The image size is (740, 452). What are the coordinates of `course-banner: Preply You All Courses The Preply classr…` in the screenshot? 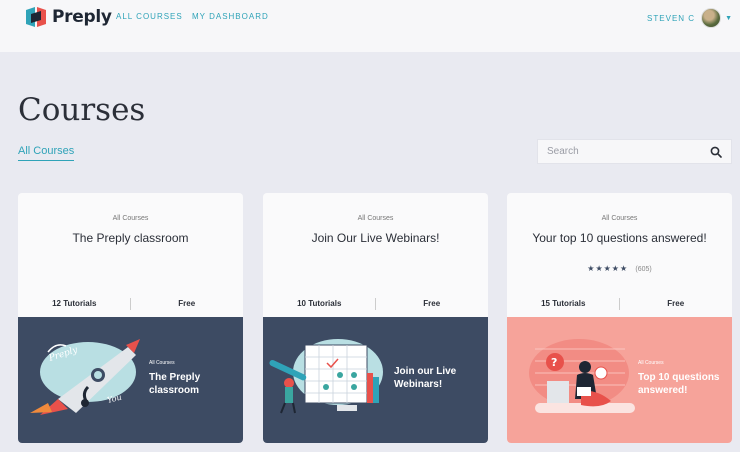 It's located at (130, 380).